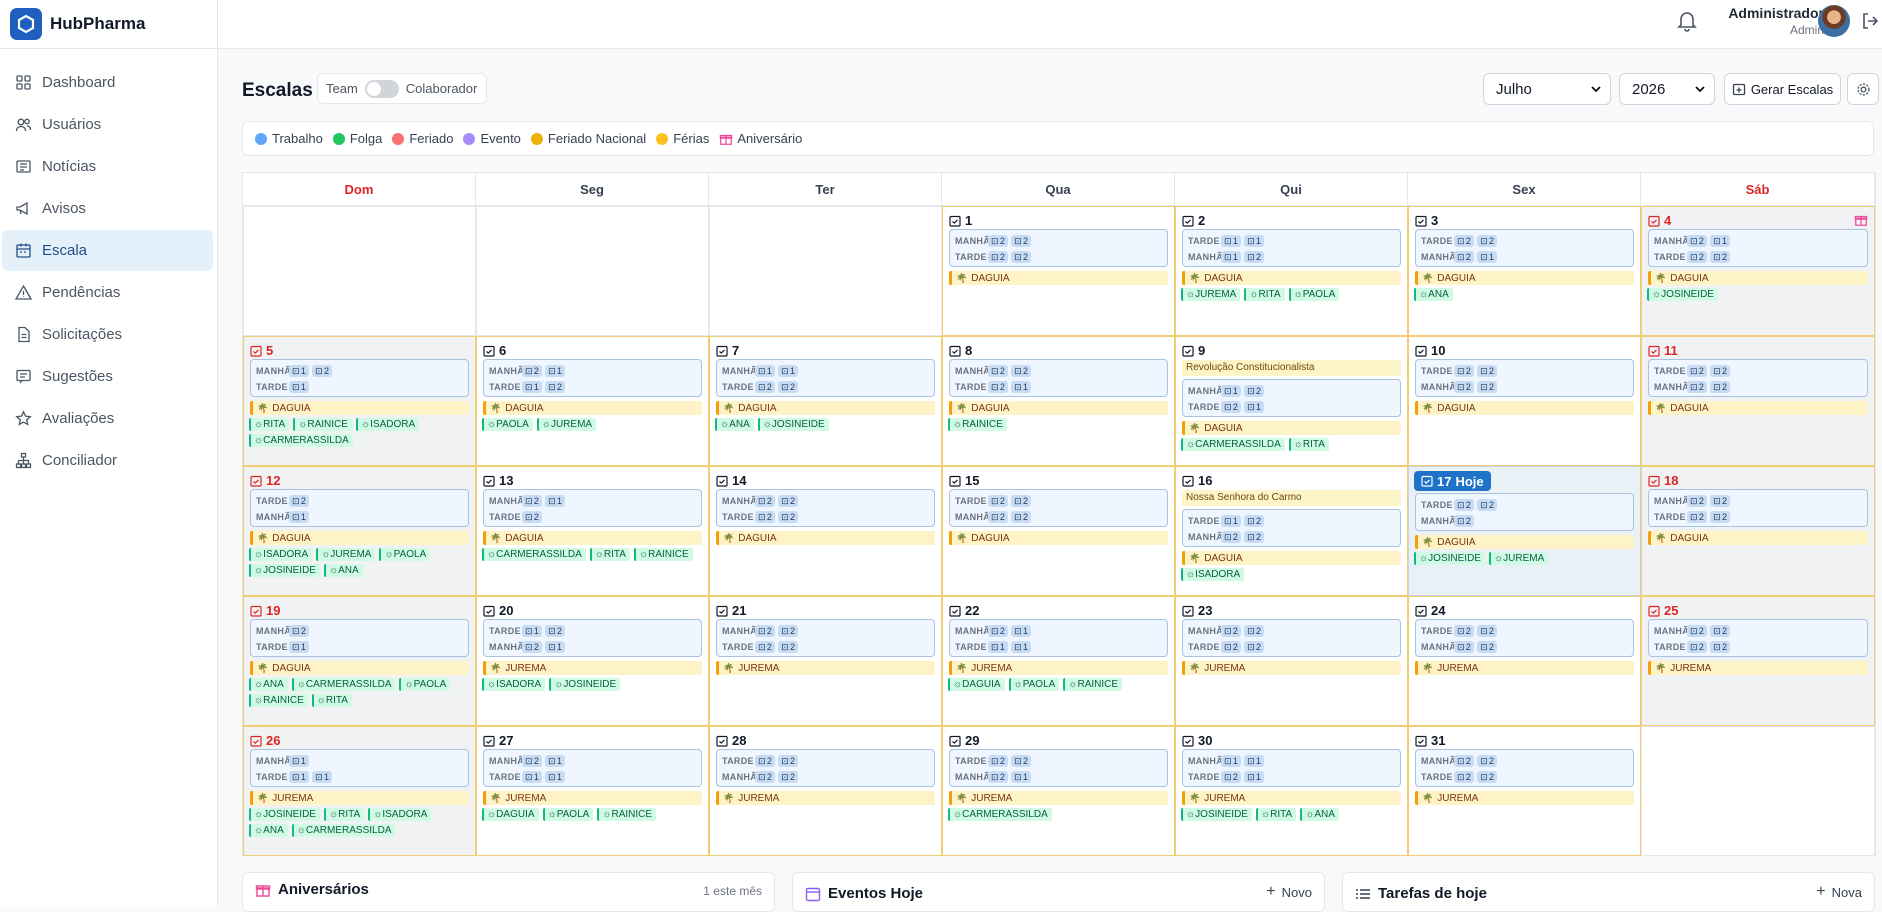  What do you see at coordinates (1758, 248) in the screenshot?
I see `shift-box: MANHÃ ⊡2 ⊡1 TARDE ⊡2 ⊡2` at bounding box center [1758, 248].